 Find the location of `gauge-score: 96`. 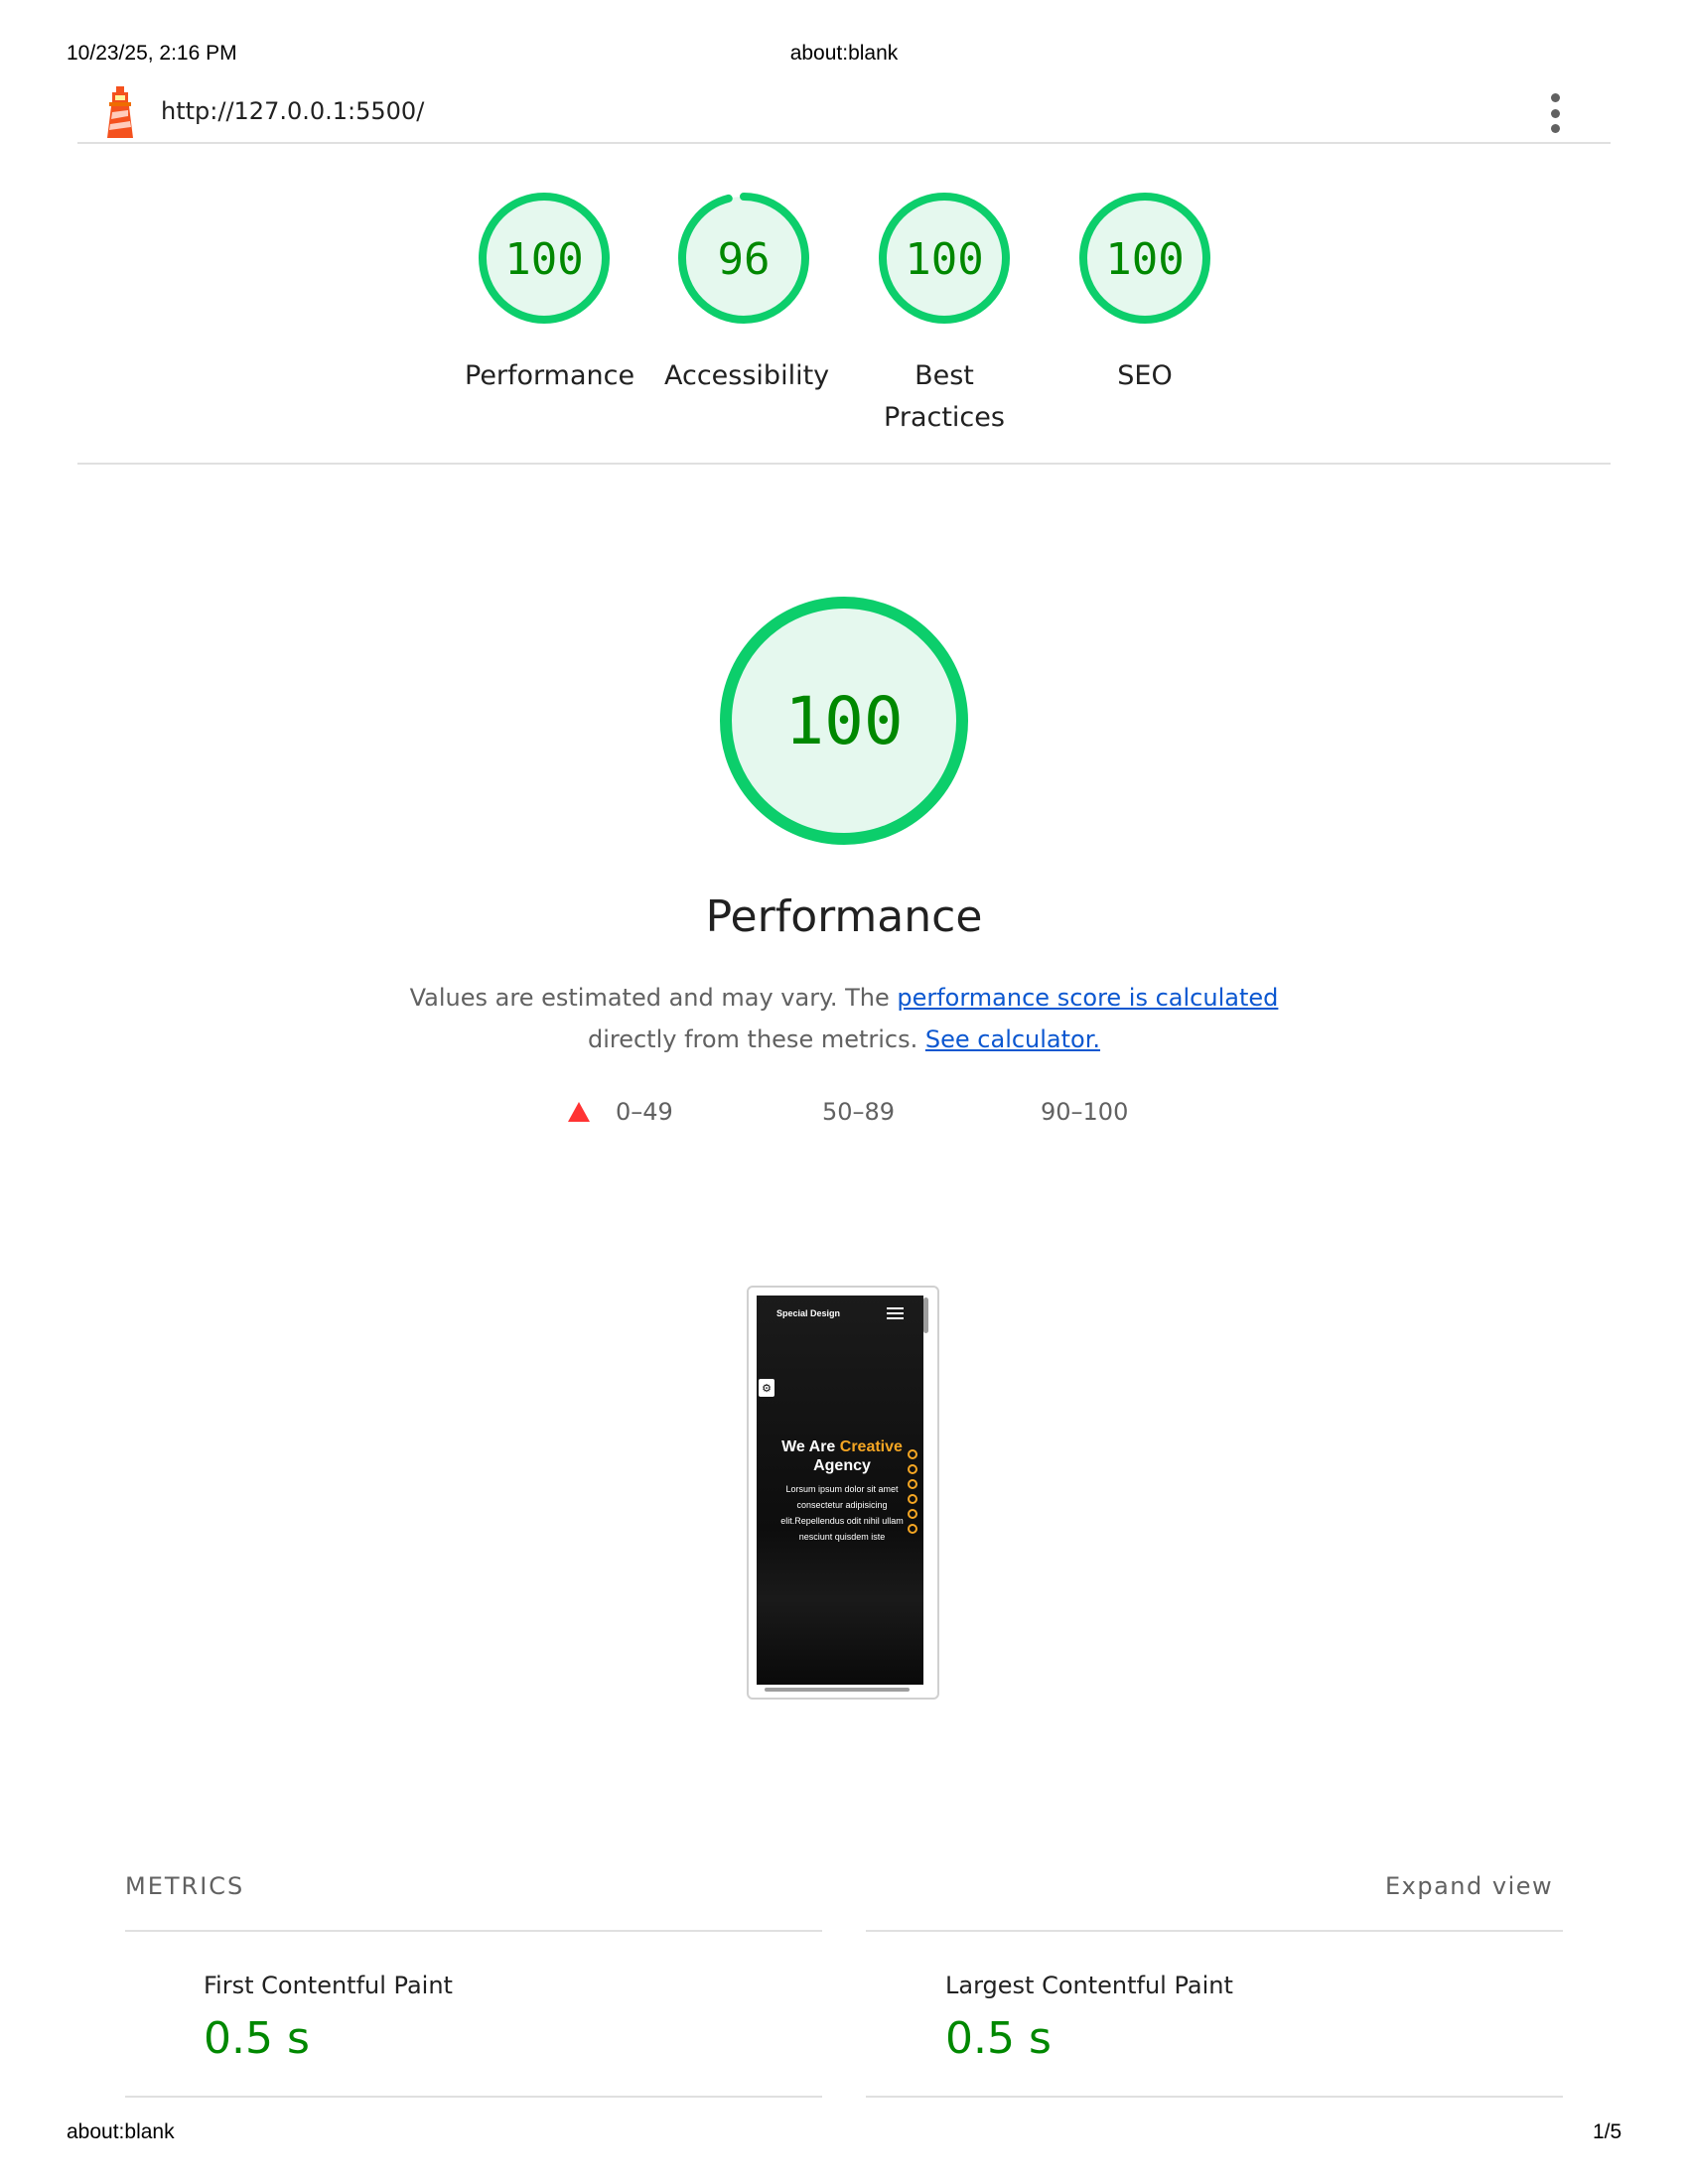

gauge-score: 96 is located at coordinates (744, 259).